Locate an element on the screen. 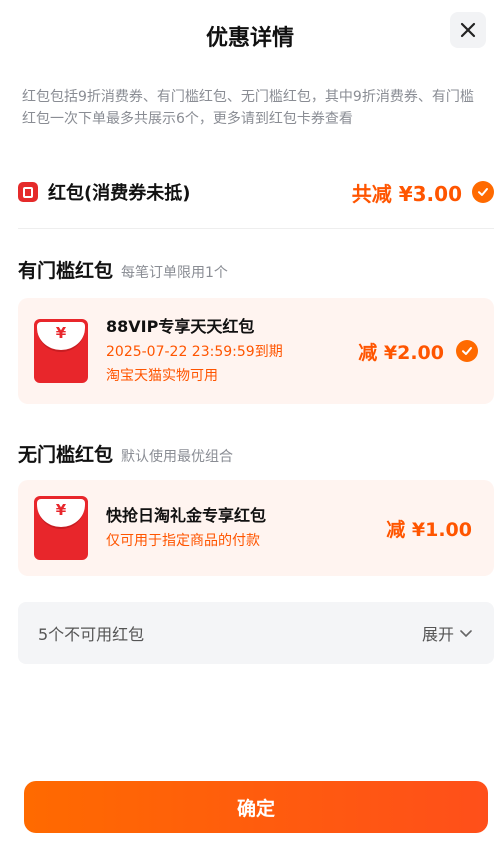  total-amount: 共减 ¥3.00 is located at coordinates (406, 193).